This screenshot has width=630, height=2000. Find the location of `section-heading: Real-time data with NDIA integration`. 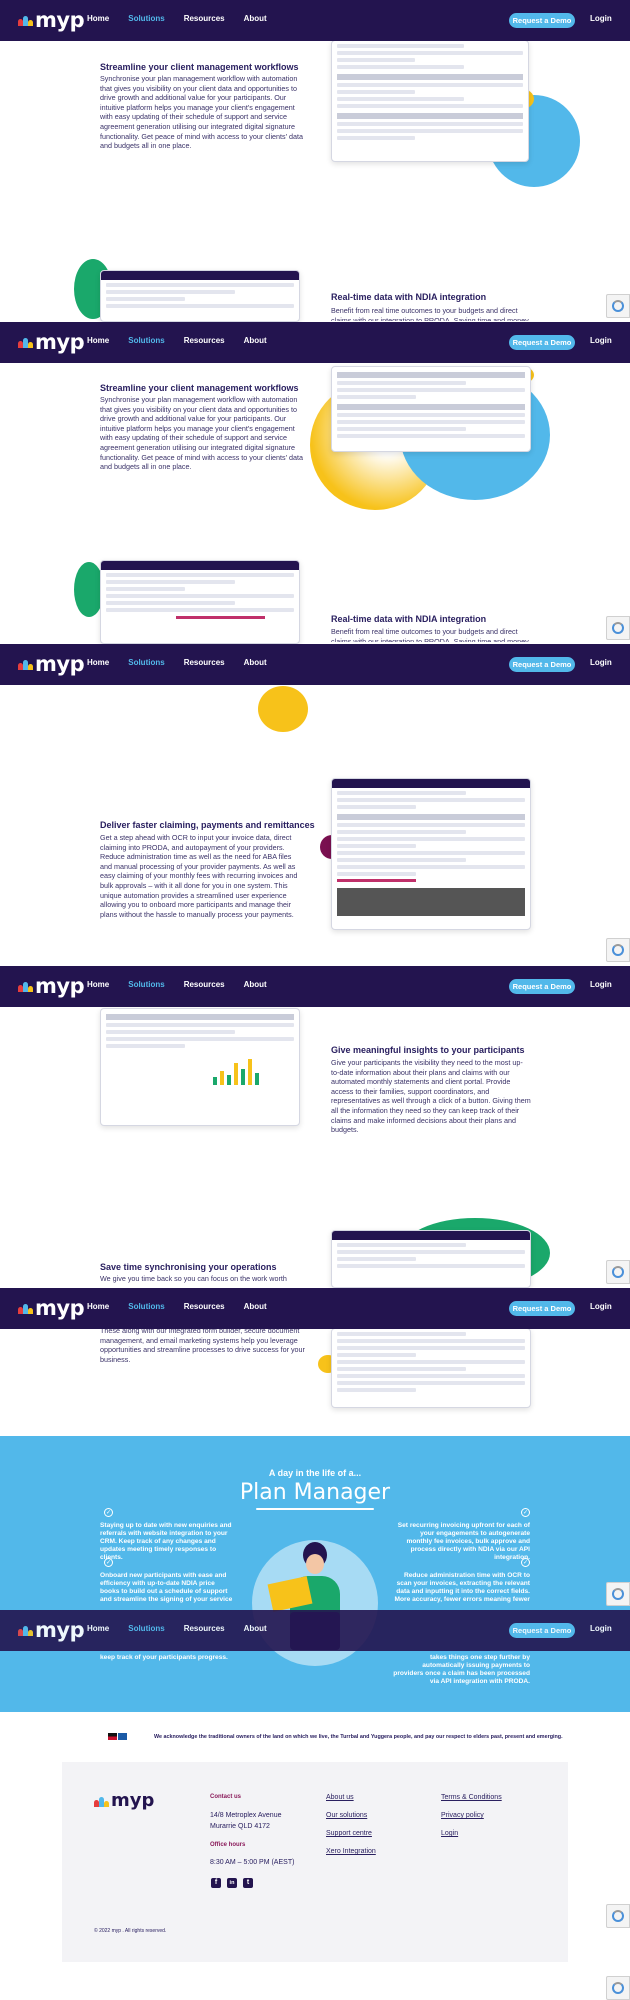

section-heading: Real-time data with NDIA integration is located at coordinates (409, 297).